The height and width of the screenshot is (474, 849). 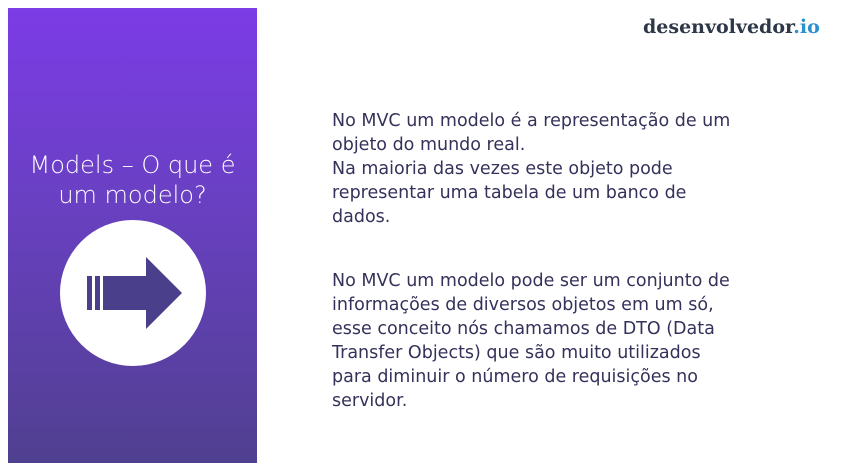 I want to click on slide-title: Models – O que é um modelo?, so click(x=132, y=180).